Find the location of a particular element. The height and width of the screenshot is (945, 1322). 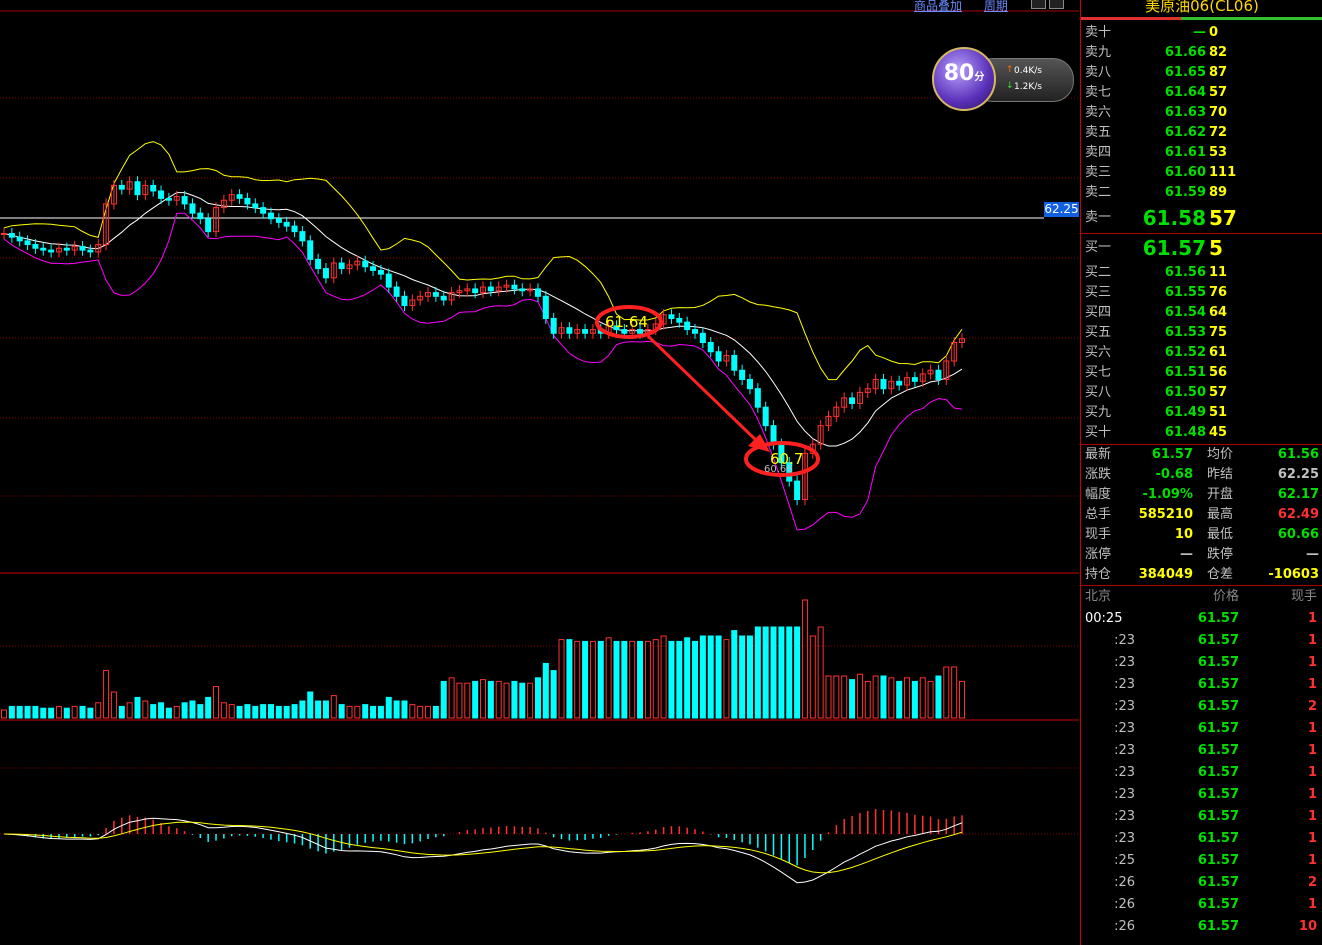

ask-row: 卖八 61.65 87 is located at coordinates (1201, 73).